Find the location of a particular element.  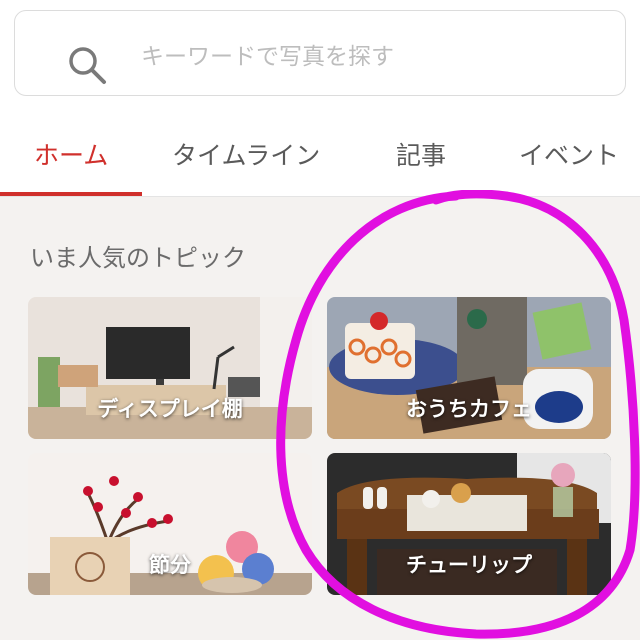

tab-events: イベント is located at coordinates (569, 154).